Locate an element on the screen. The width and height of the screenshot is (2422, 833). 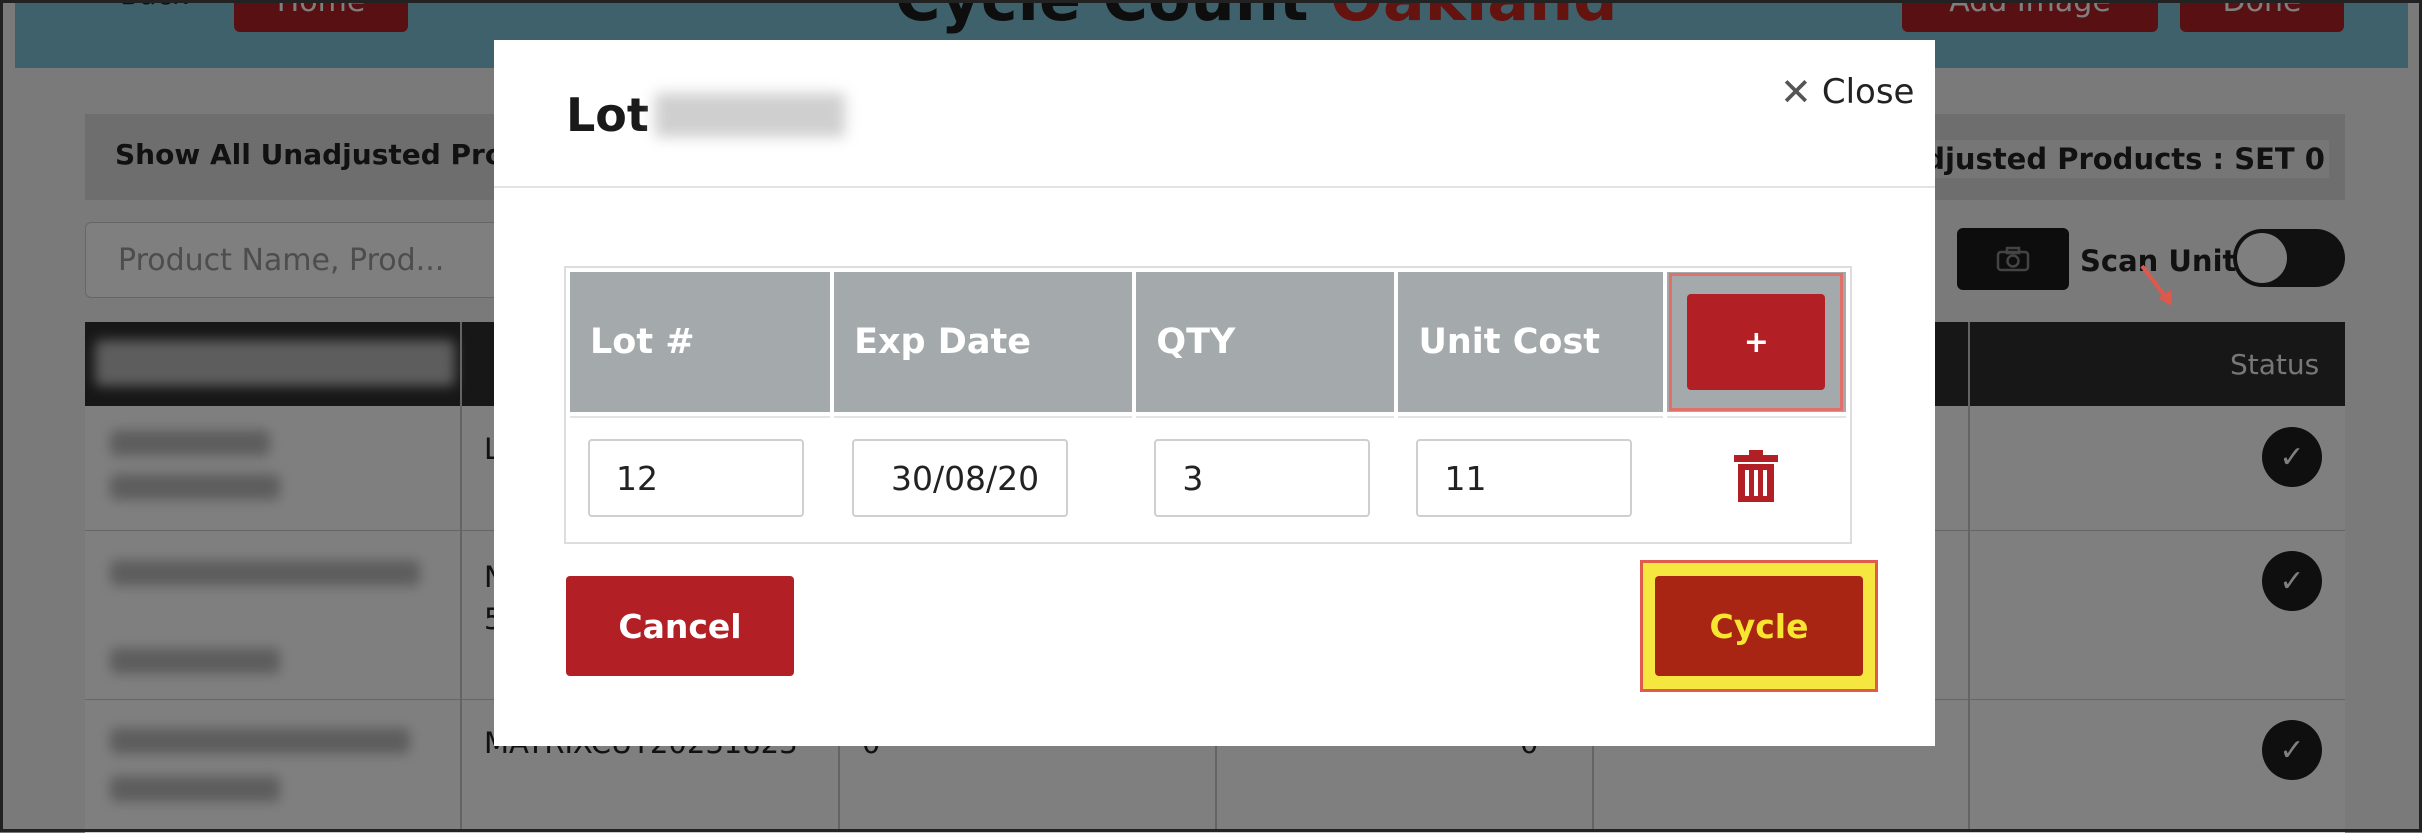
modal-title: Lot is located at coordinates (705, 115).